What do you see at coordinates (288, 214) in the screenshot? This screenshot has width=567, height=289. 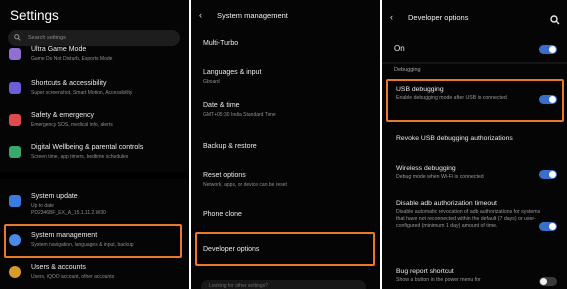 I see `menu-item-phone-clone: Phone clone` at bounding box center [288, 214].